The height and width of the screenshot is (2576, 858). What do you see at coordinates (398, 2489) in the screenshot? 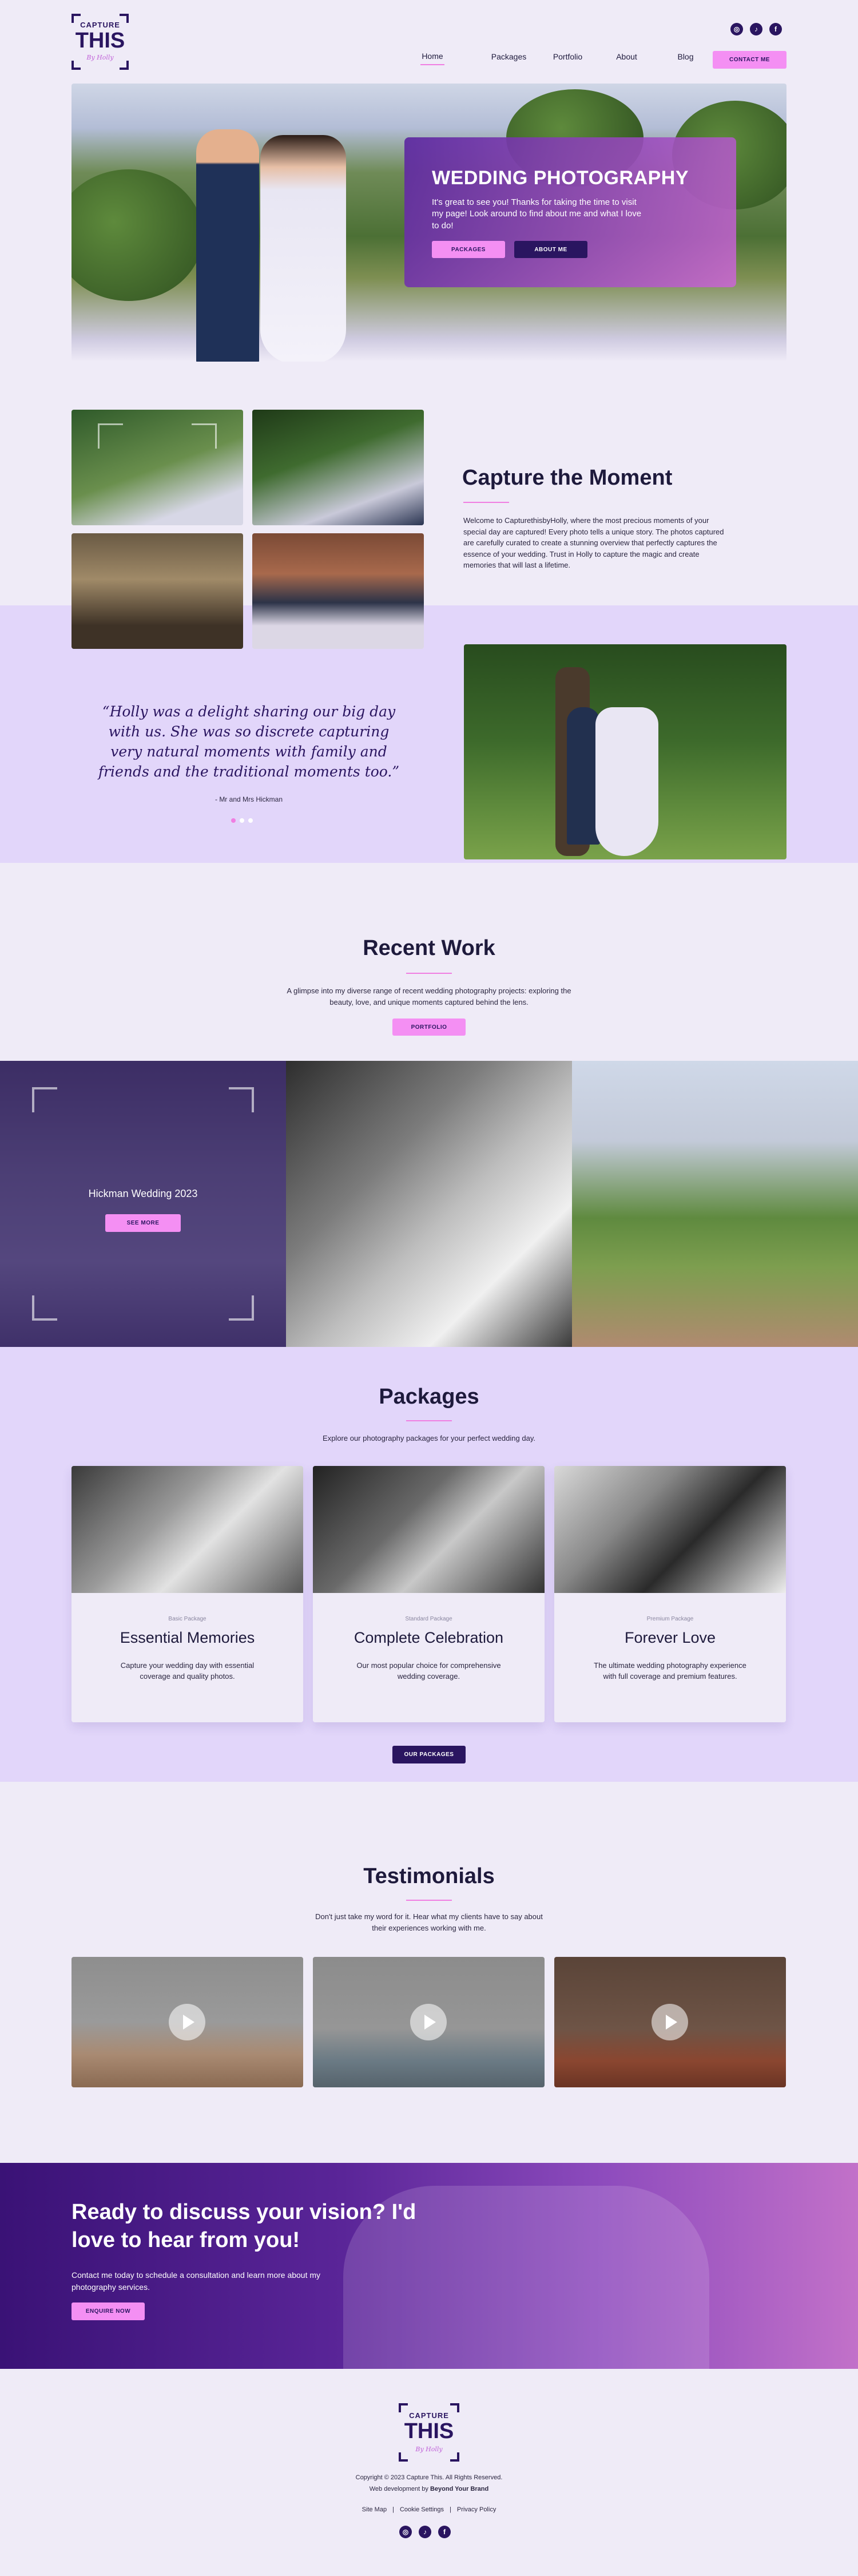
I see `footer-webdev-prefix: Web development by` at bounding box center [398, 2489].